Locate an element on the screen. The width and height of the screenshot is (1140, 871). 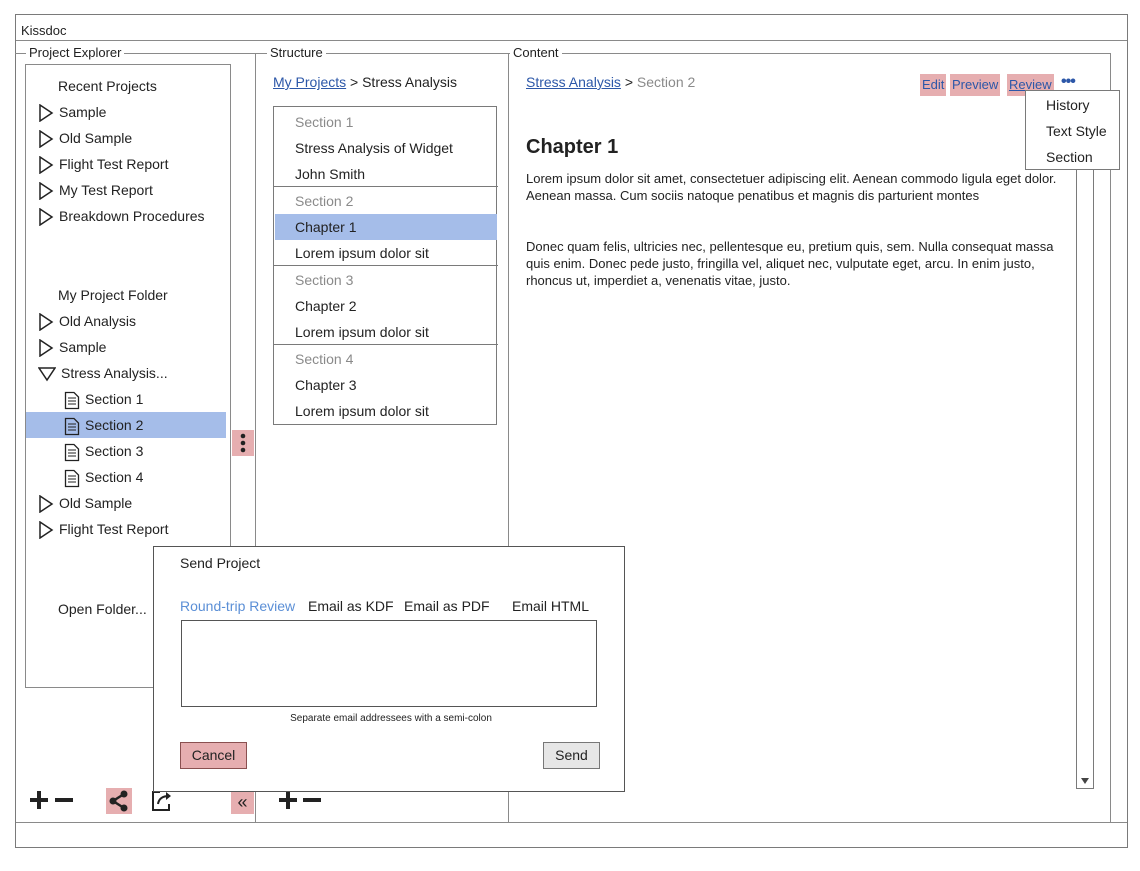
outline-item: Stress Analysis of Widget is located at coordinates (386, 148).